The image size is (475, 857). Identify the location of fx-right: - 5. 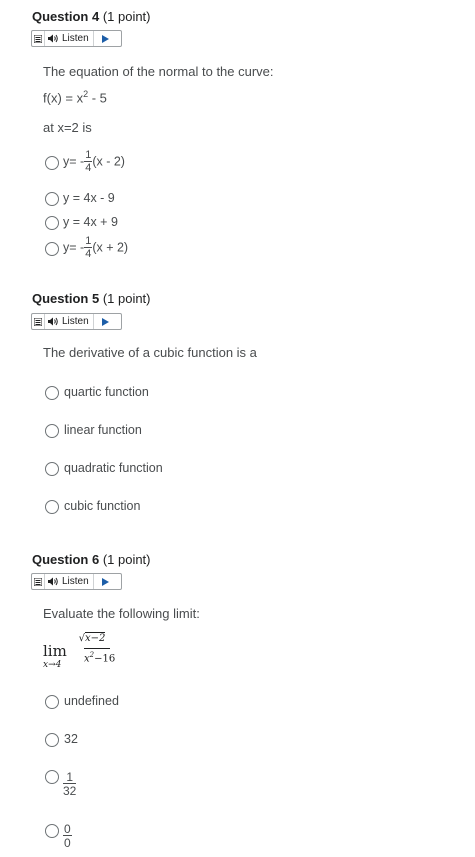
(97, 98).